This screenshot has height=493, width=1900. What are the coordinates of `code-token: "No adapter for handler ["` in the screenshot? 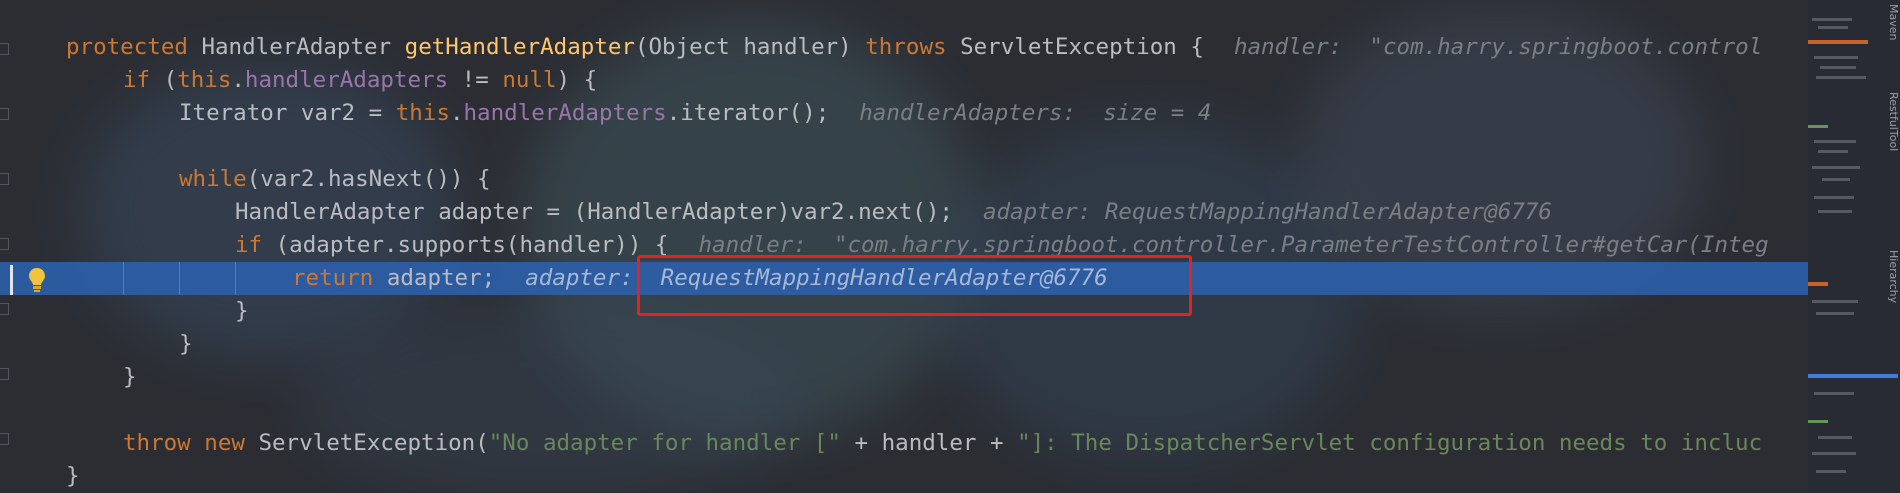 It's located at (664, 443).